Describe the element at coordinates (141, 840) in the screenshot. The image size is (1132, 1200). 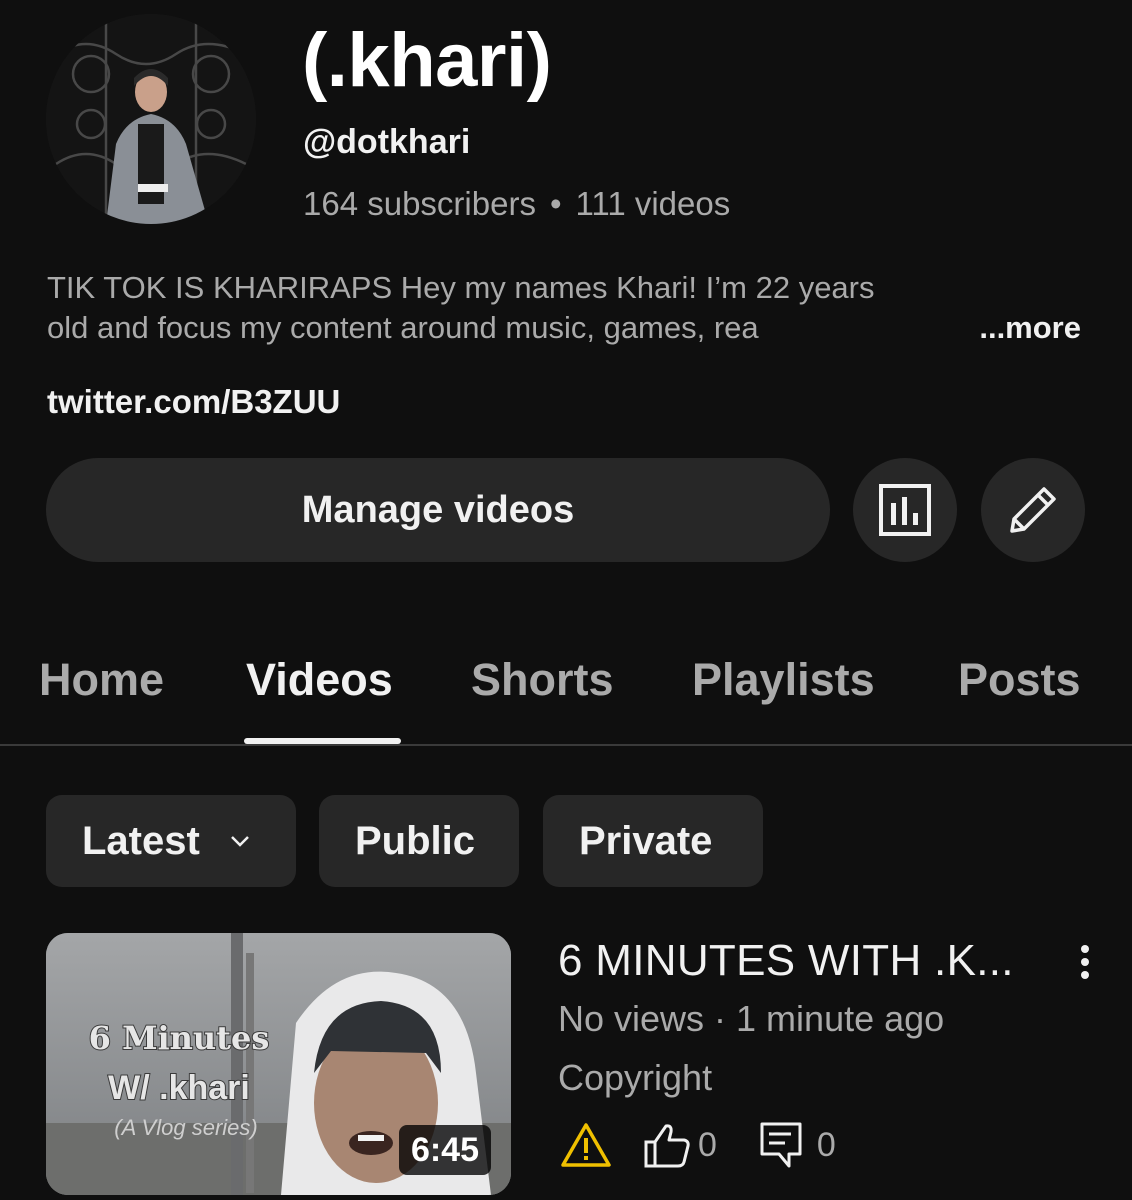
I see `sort-label: Latest` at that location.